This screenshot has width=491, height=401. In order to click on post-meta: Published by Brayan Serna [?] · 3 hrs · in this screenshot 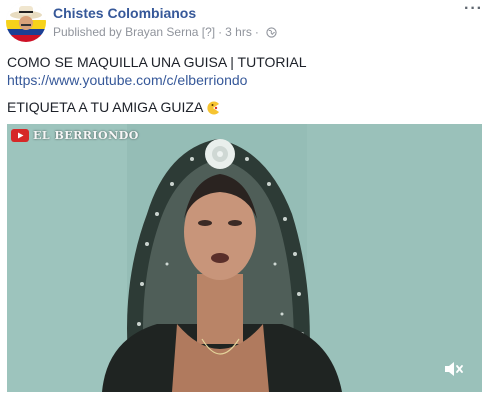, I will do `click(165, 32)`.